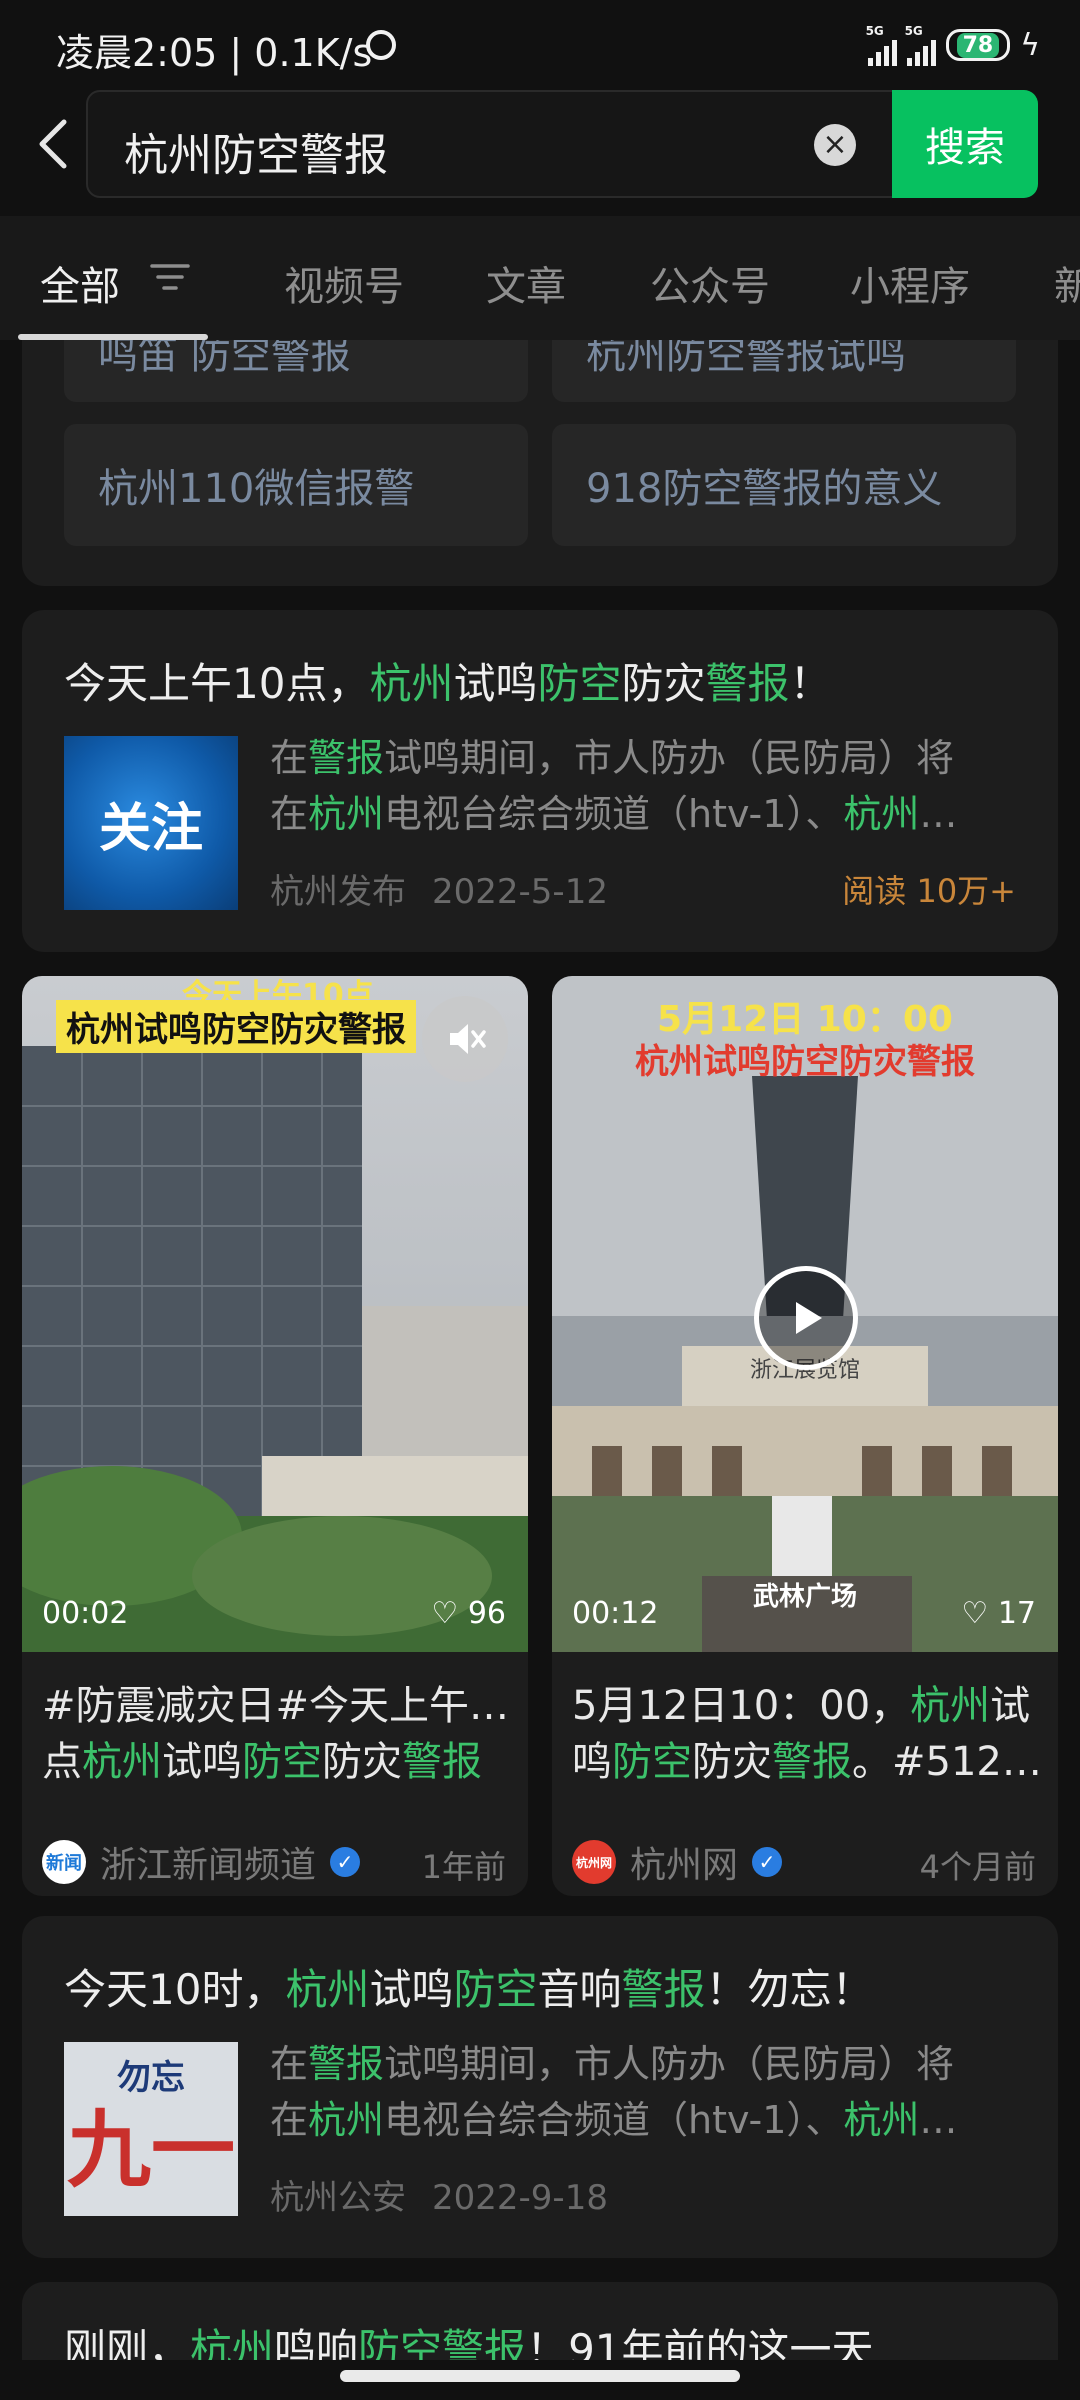 This screenshot has width=1080, height=2400. Describe the element at coordinates (920, 45) in the screenshot. I see `signal-icon-2: 5G` at that location.